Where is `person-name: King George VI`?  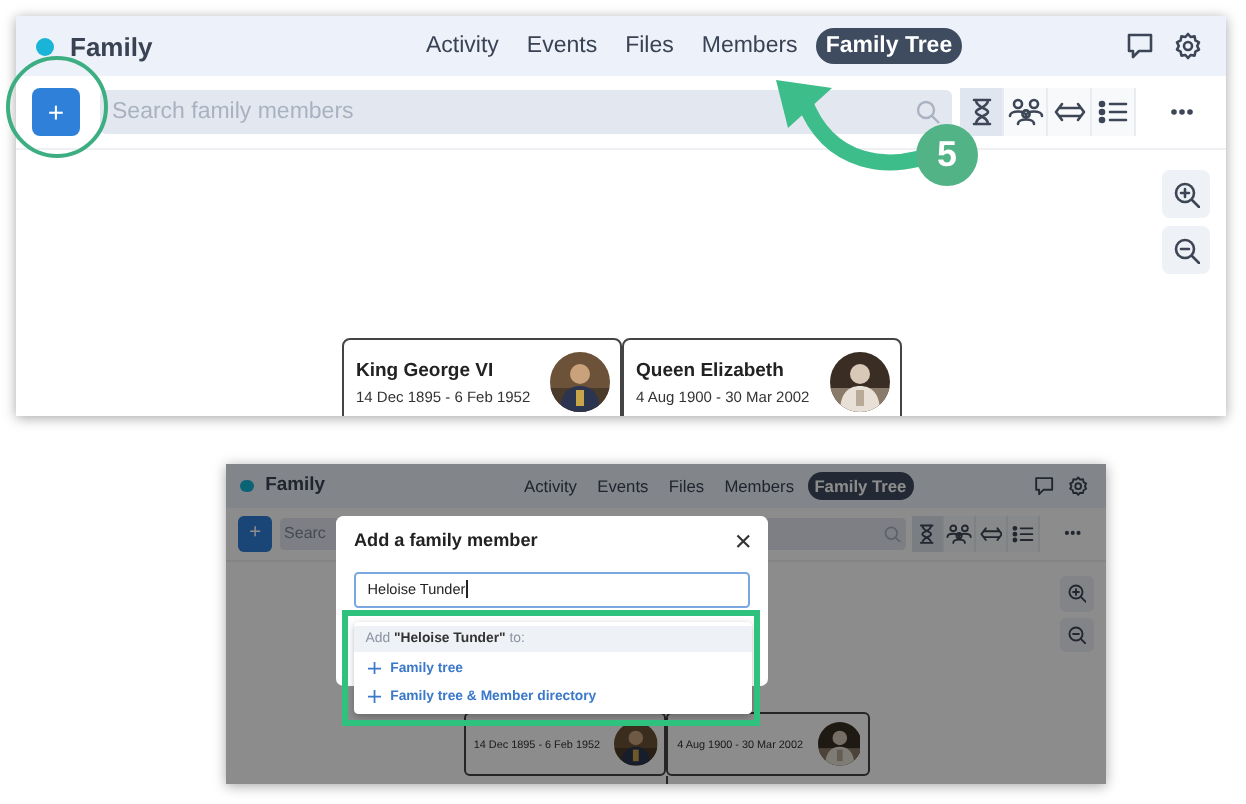 person-name: King George VI is located at coordinates (426, 370).